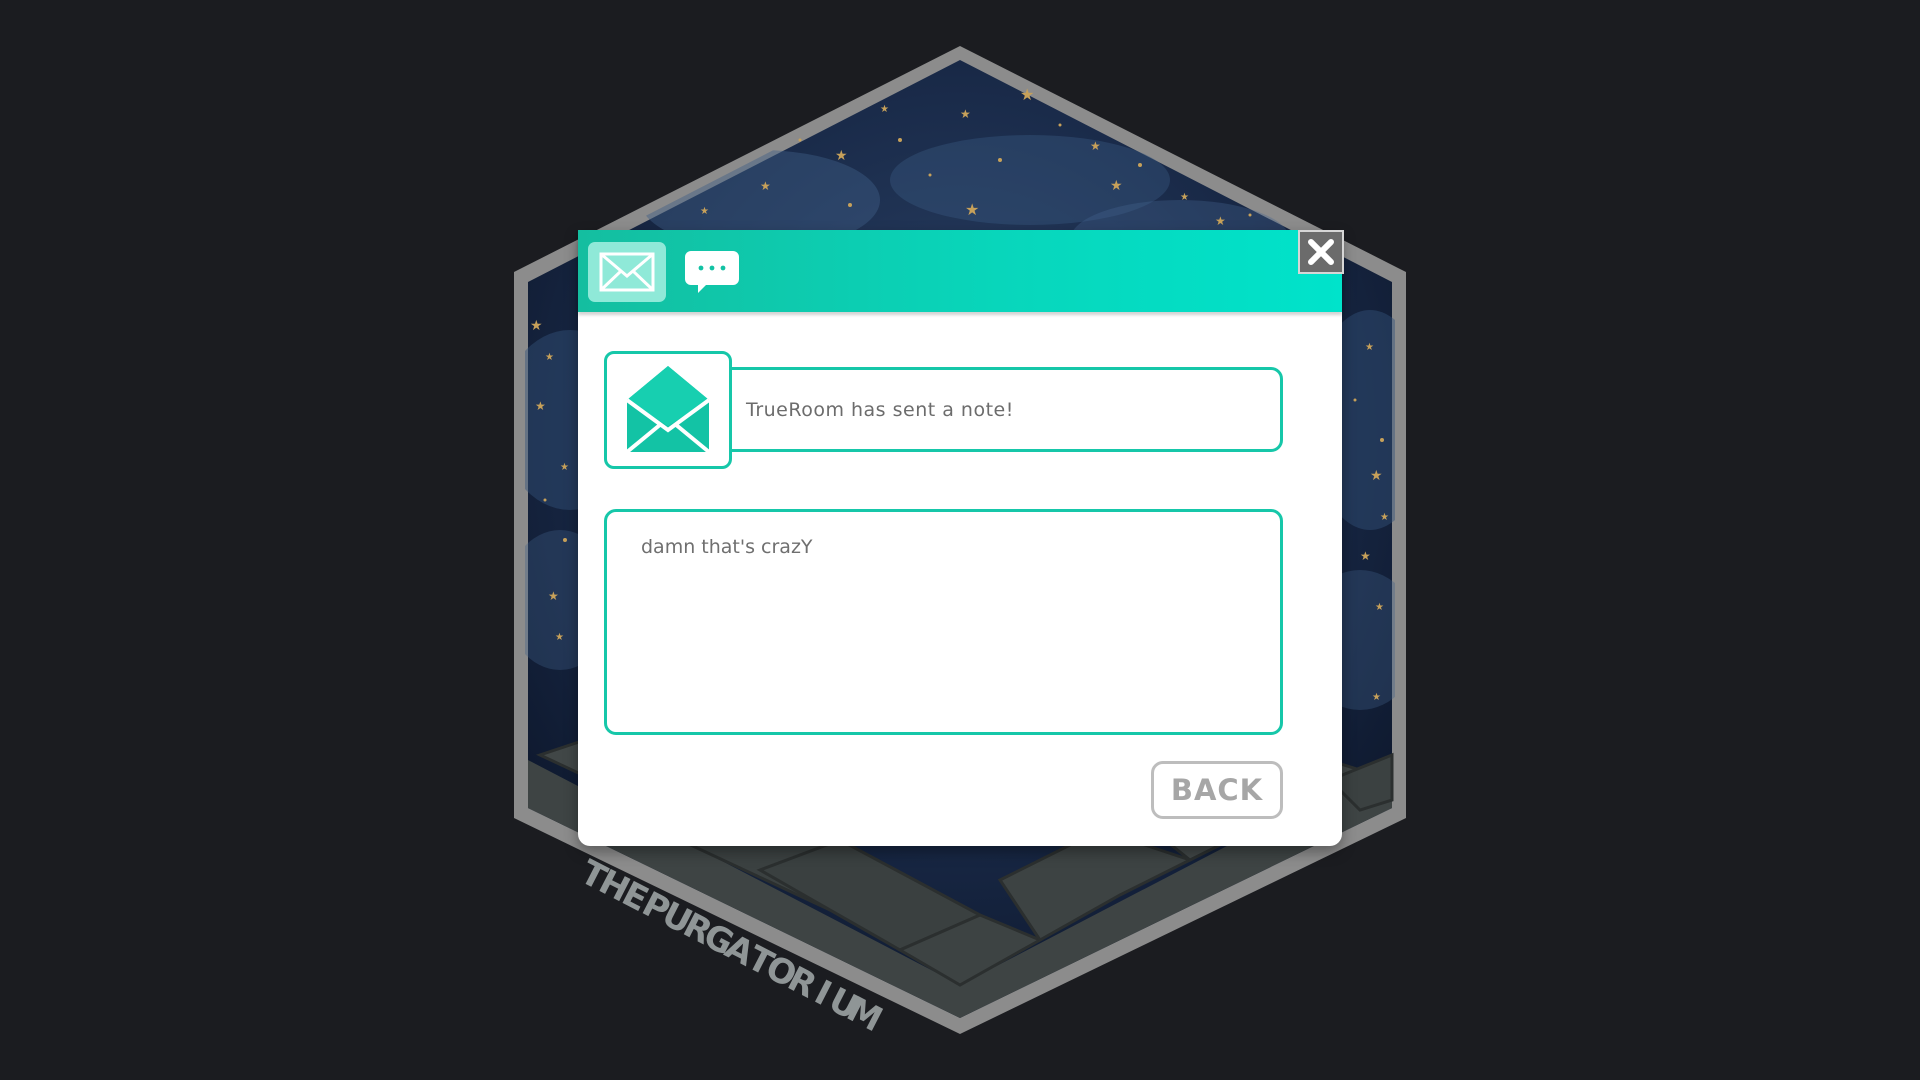 The width and height of the screenshot is (1920, 1080). What do you see at coordinates (943, 622) in the screenshot?
I see `note-body-box: damn that's crazY` at bounding box center [943, 622].